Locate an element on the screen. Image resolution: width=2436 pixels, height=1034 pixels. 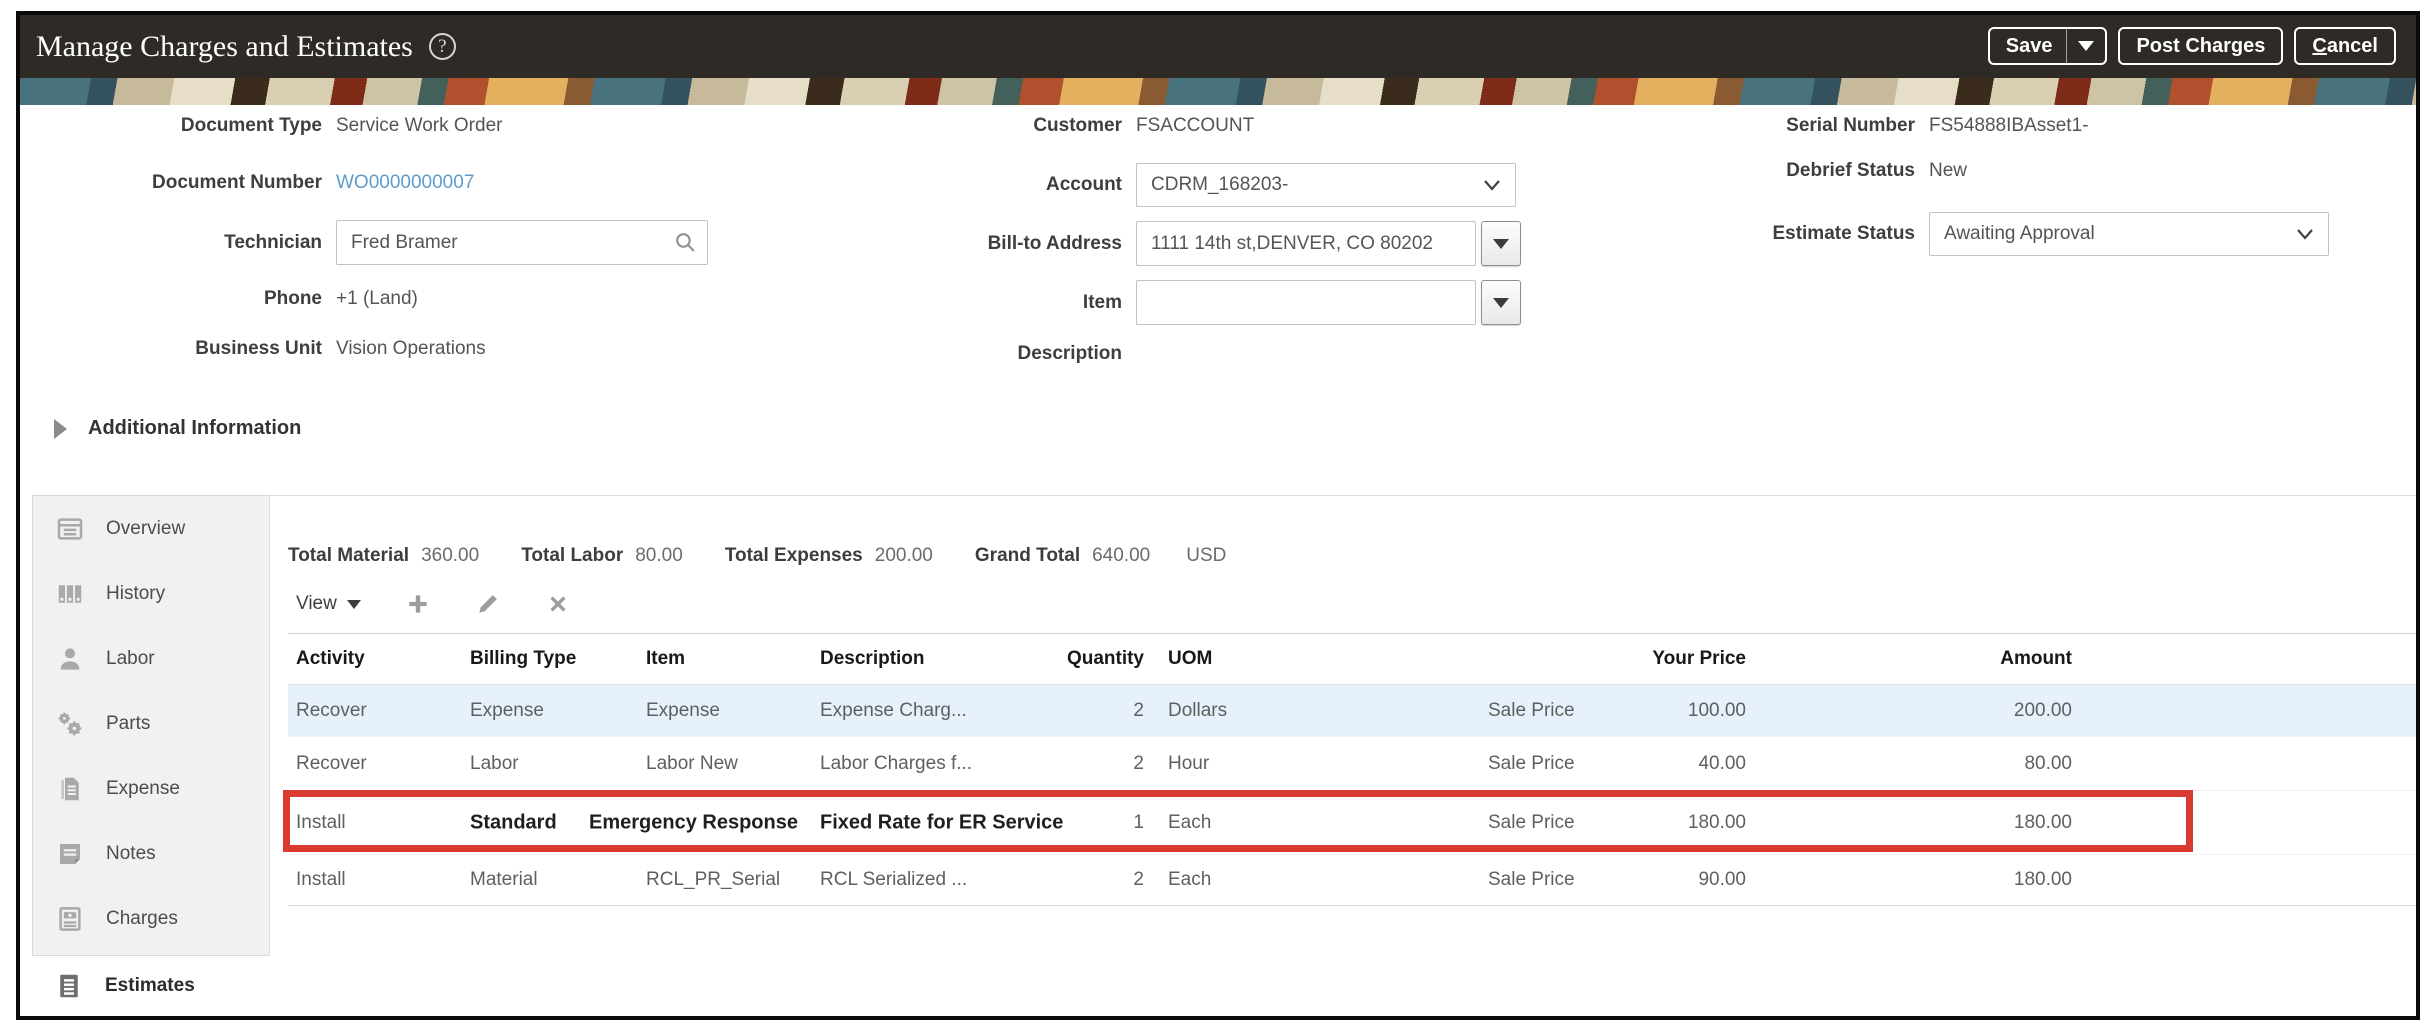
panel-divider is located at coordinates (1343, 495).